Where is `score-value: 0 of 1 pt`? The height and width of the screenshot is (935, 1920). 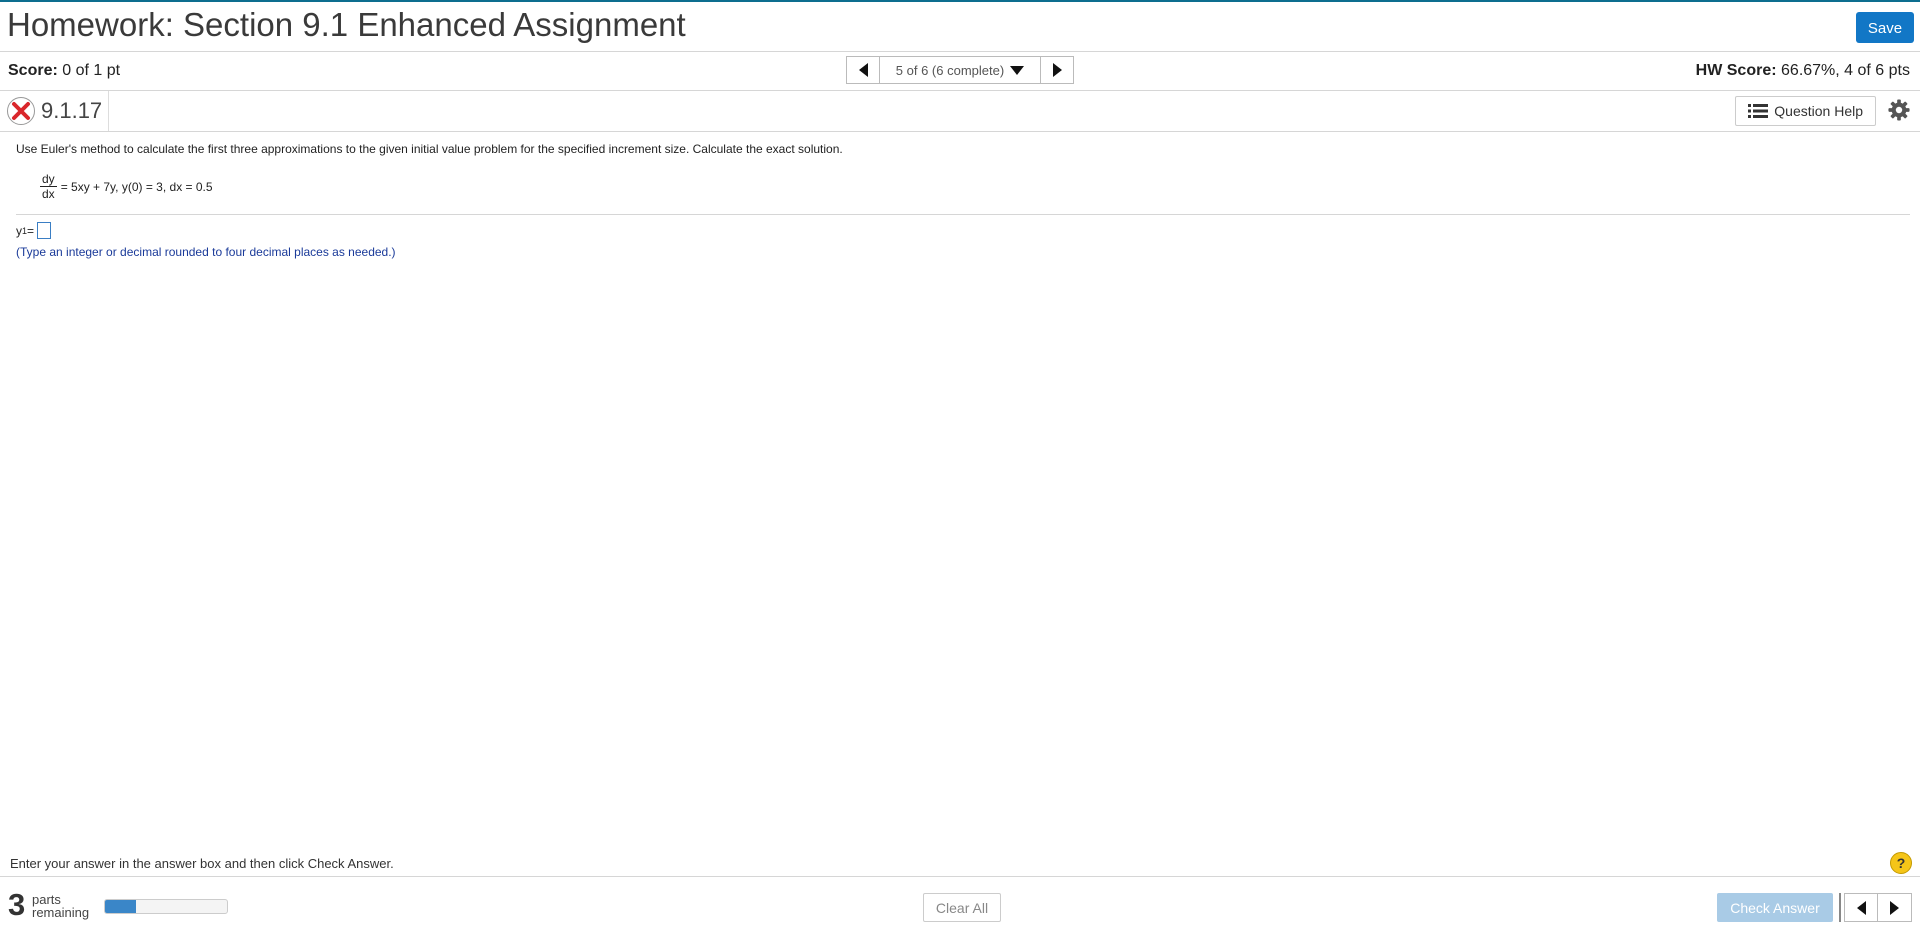
score-value: 0 of 1 pt is located at coordinates (91, 70).